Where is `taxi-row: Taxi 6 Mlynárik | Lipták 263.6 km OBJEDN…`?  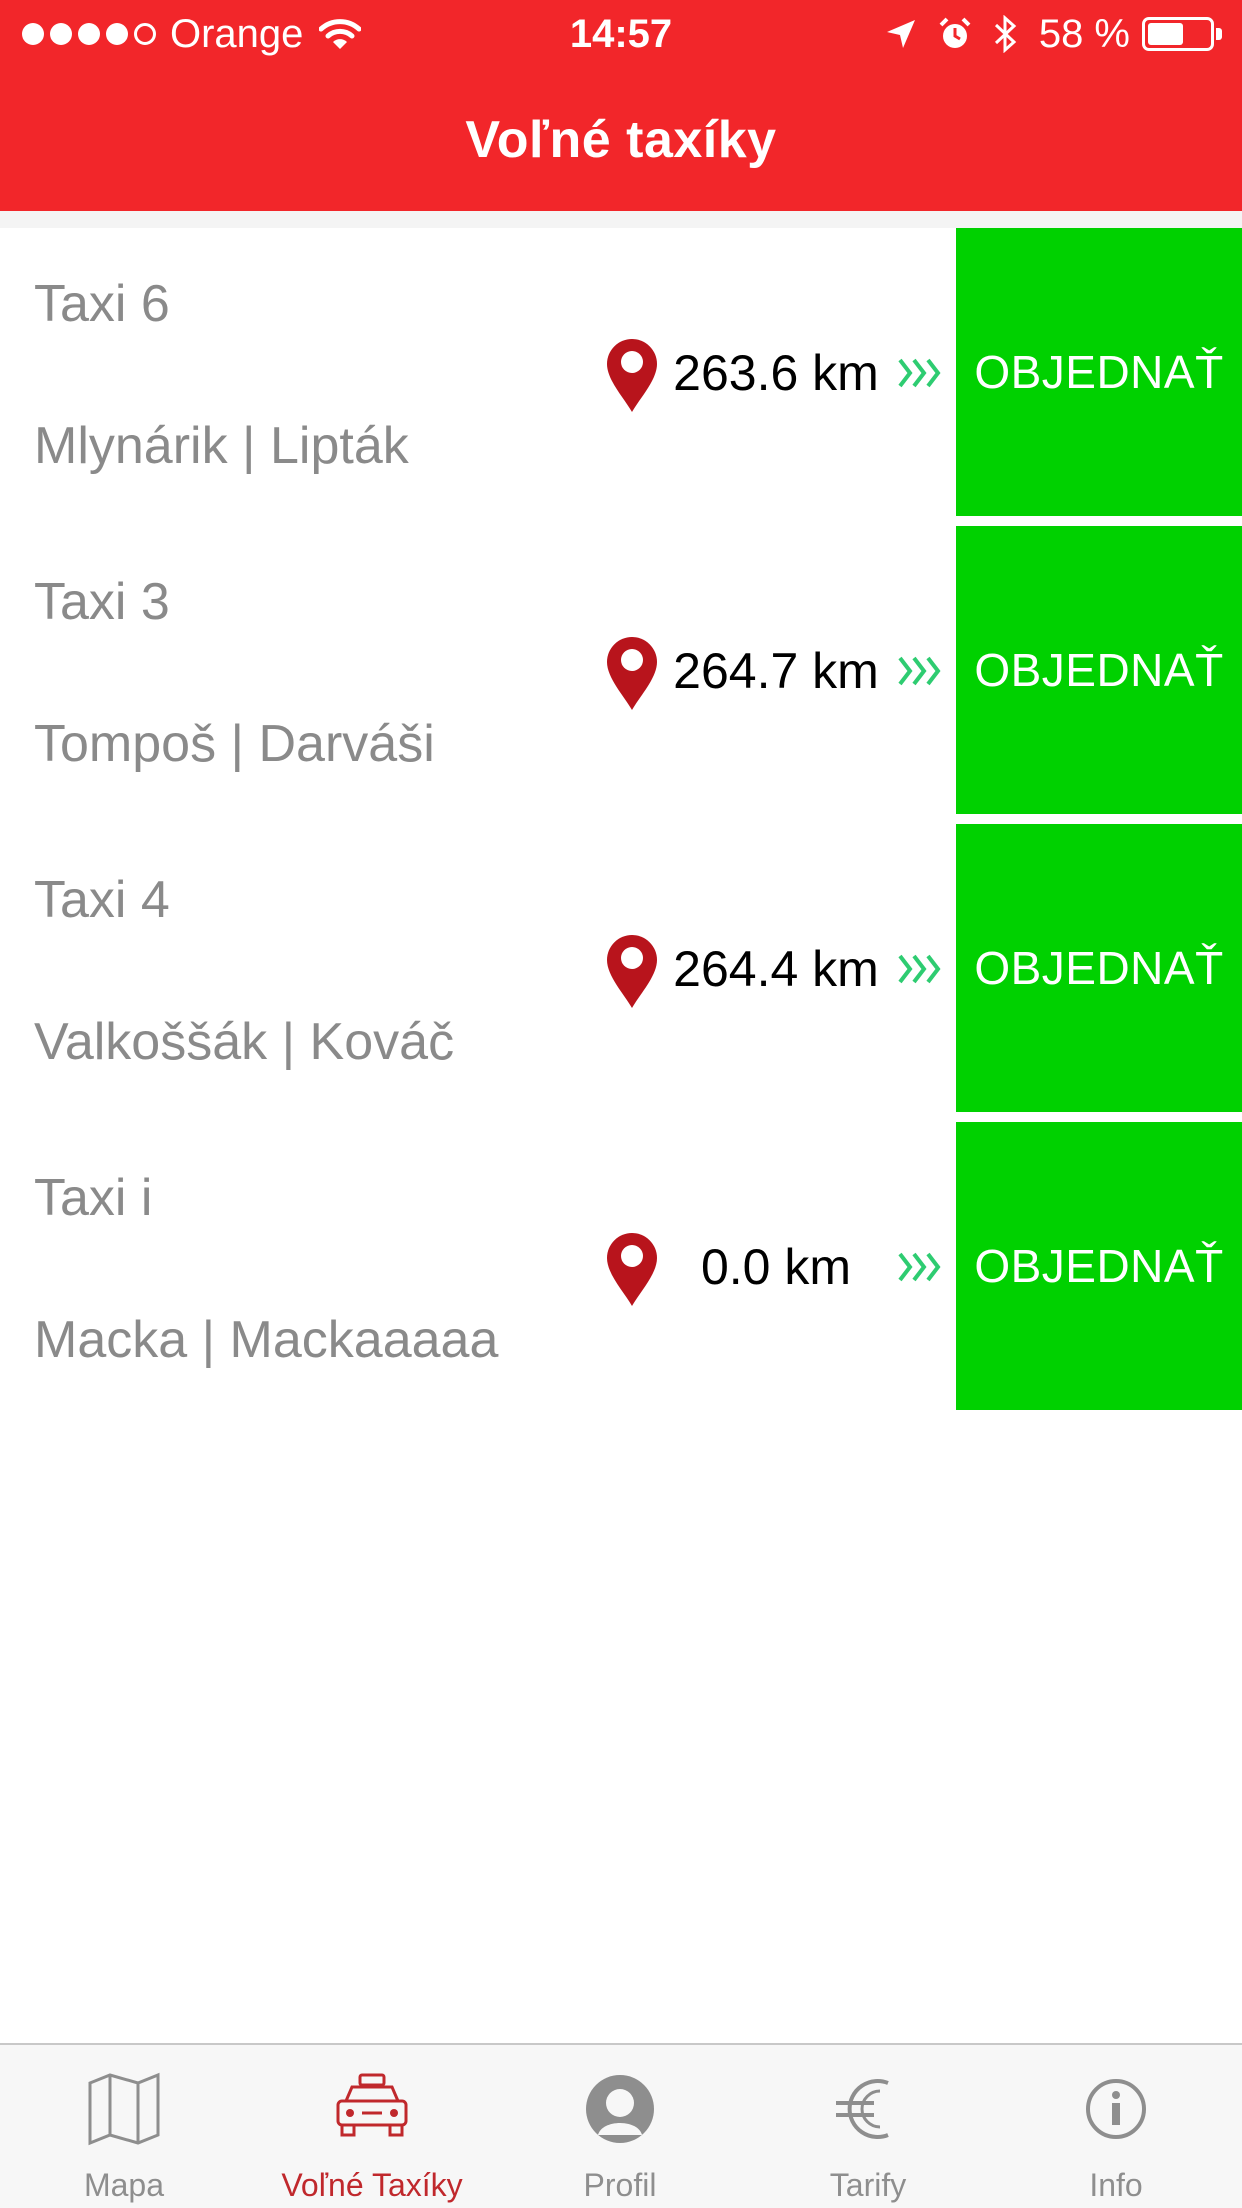 taxi-row: Taxi 6 Mlynárik | Lipták 263.6 km OBJEDN… is located at coordinates (621, 377).